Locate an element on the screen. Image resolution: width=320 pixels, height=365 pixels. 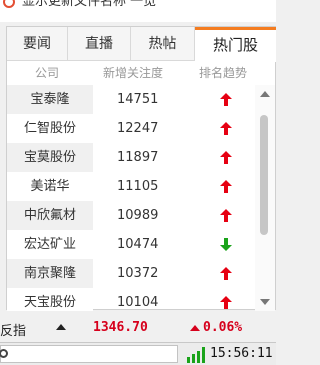
table-row: 中欣氟材 10989 is located at coordinates (131, 215).